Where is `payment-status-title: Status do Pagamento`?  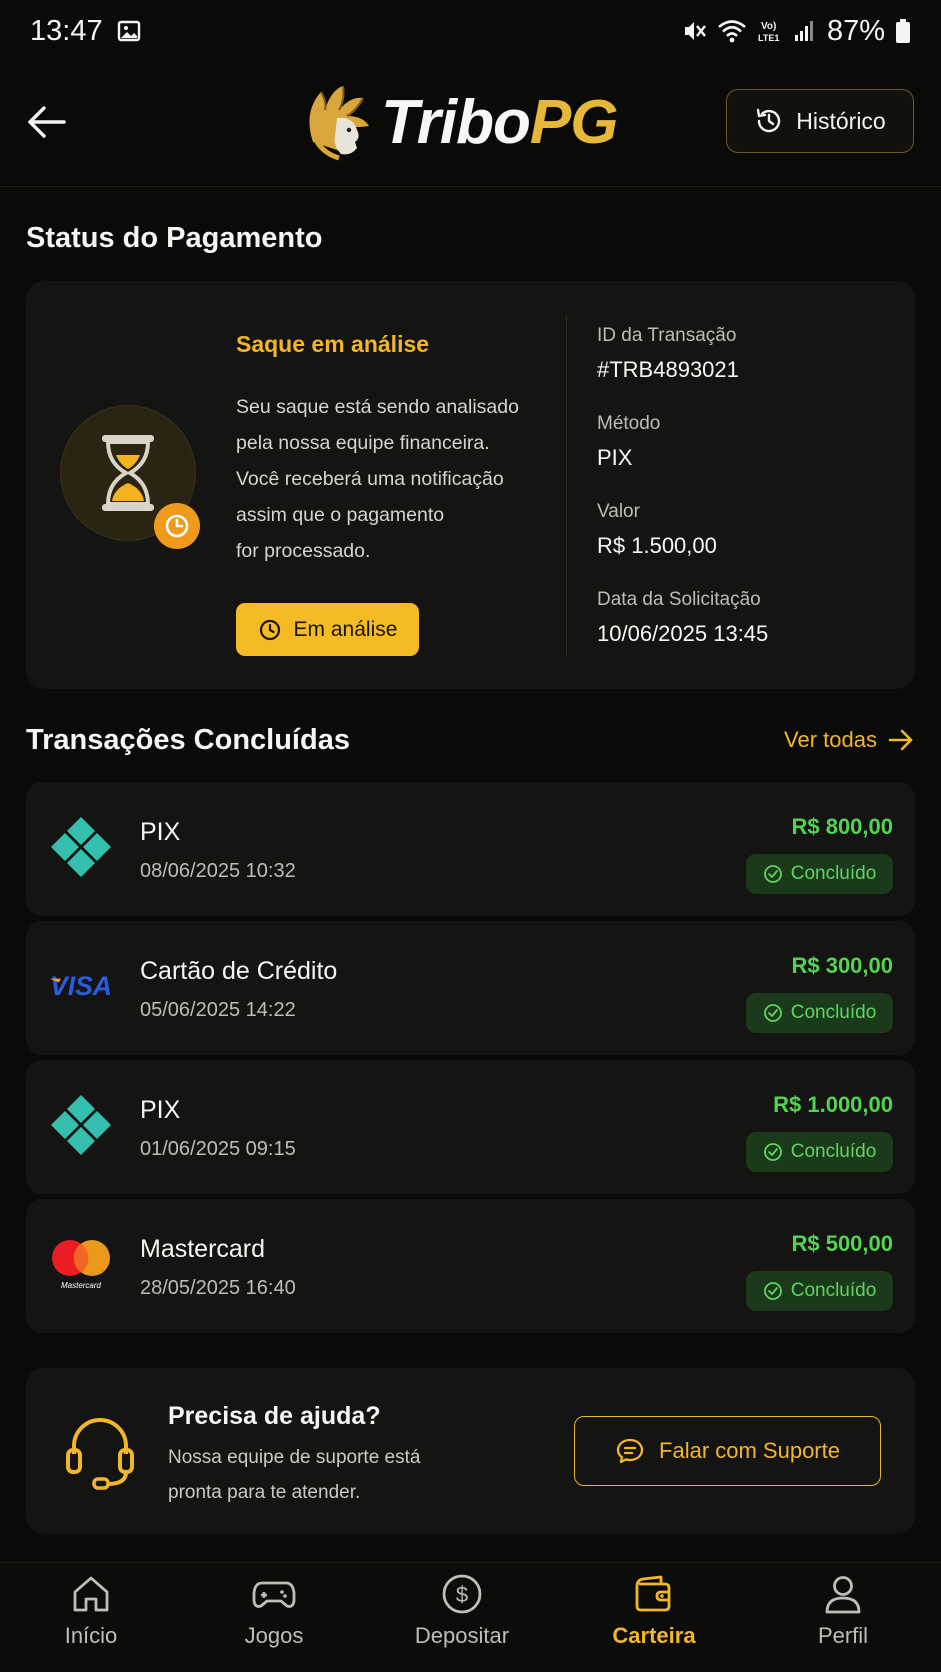
payment-status-title: Status do Pagamento is located at coordinates (174, 238).